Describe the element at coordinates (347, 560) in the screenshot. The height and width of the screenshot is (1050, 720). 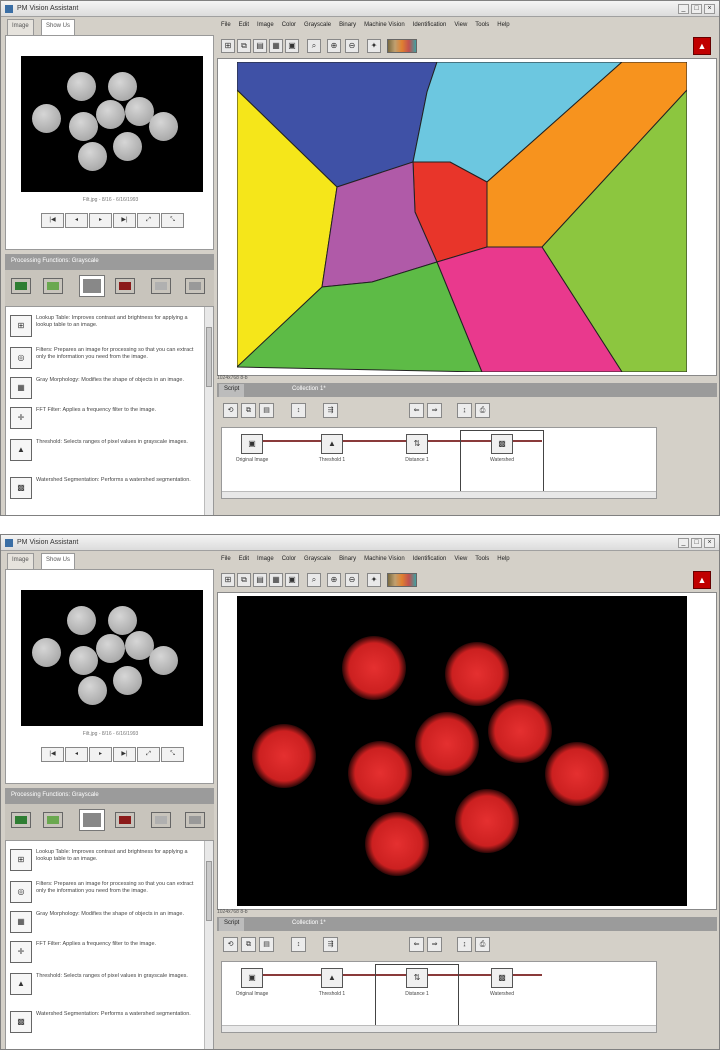
I see `menu-binary: Binary` at that location.